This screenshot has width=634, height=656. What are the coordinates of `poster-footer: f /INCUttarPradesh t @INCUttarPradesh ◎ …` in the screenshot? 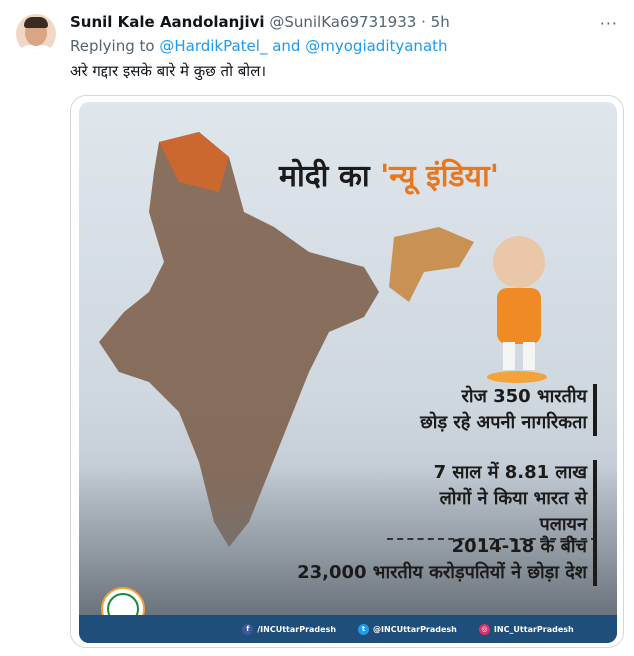 It's located at (348, 629).